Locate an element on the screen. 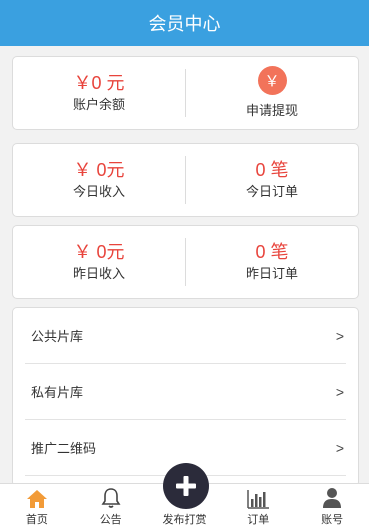  today-income-label: 今日收入 is located at coordinates (98, 191).